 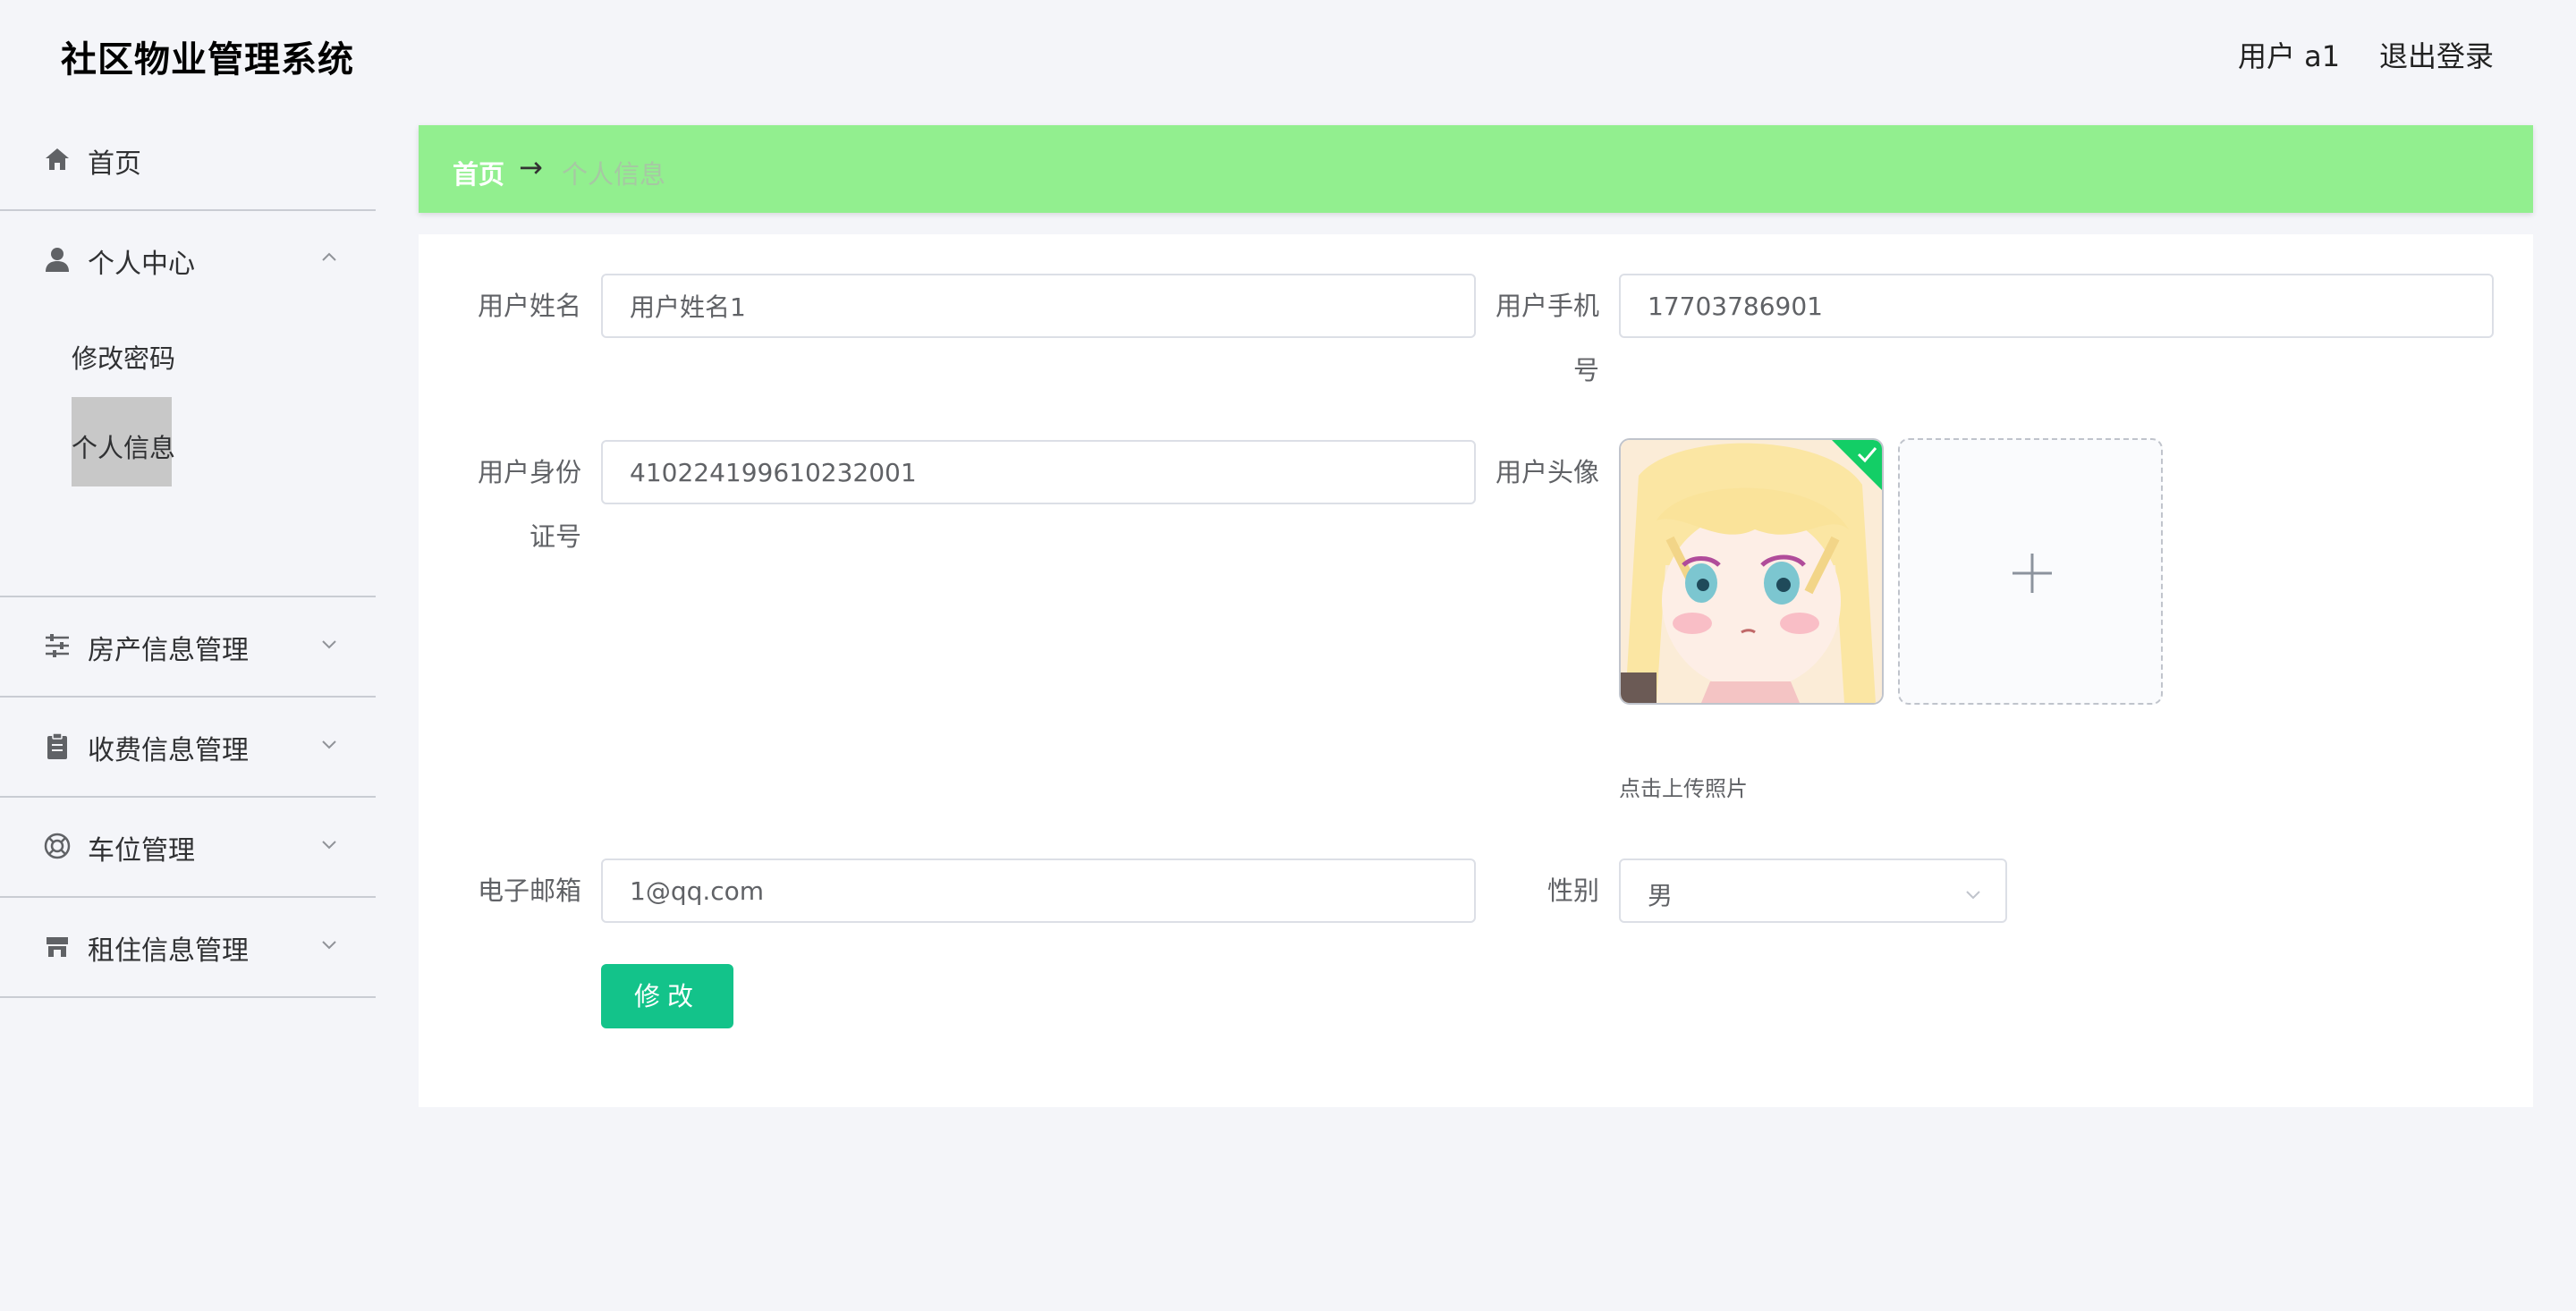 I want to click on idcard-input, so click(x=1038, y=472).